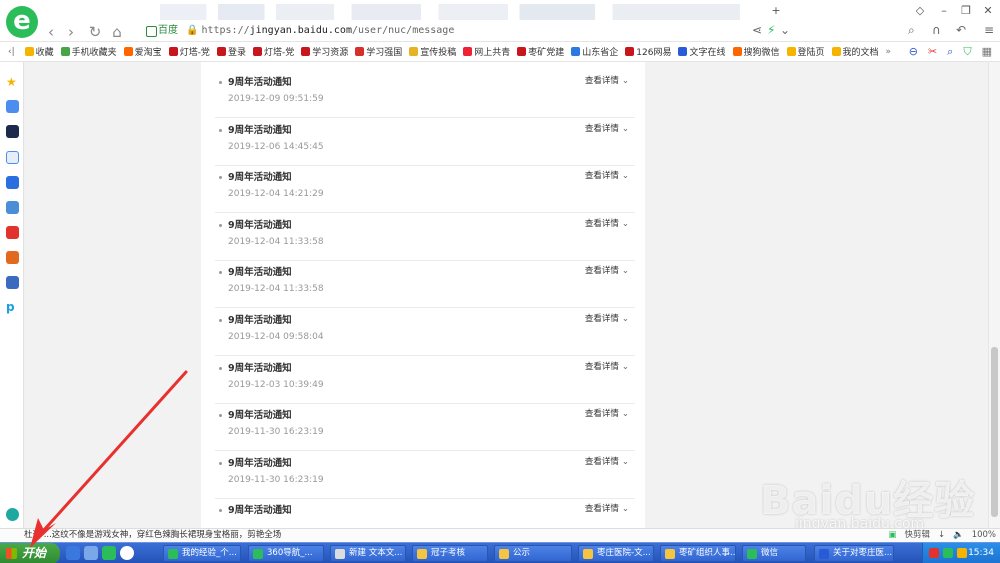 This screenshot has height=563, width=1000. Describe the element at coordinates (771, 30) in the screenshot. I see `lightning-icon: ⚡` at that location.